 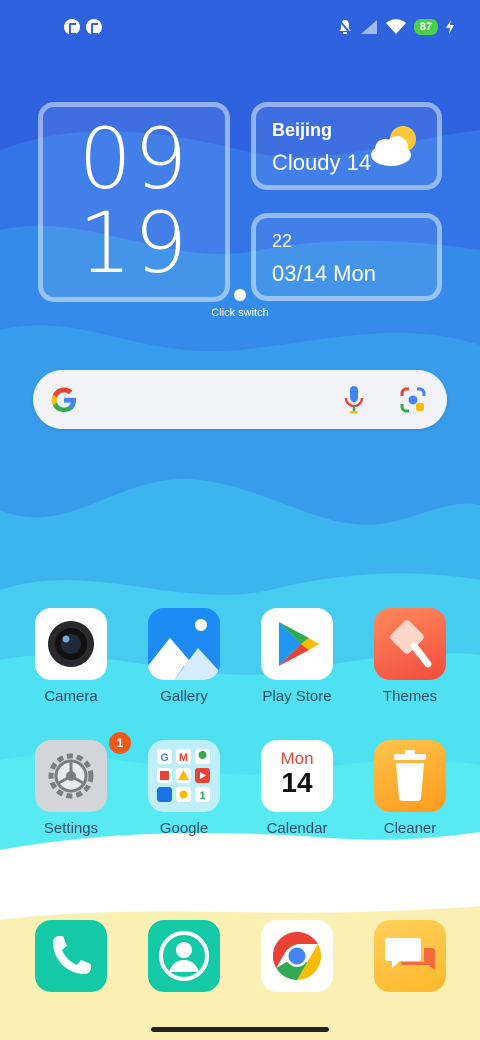 I want to click on widget-page-dot, so click(x=240, y=295).